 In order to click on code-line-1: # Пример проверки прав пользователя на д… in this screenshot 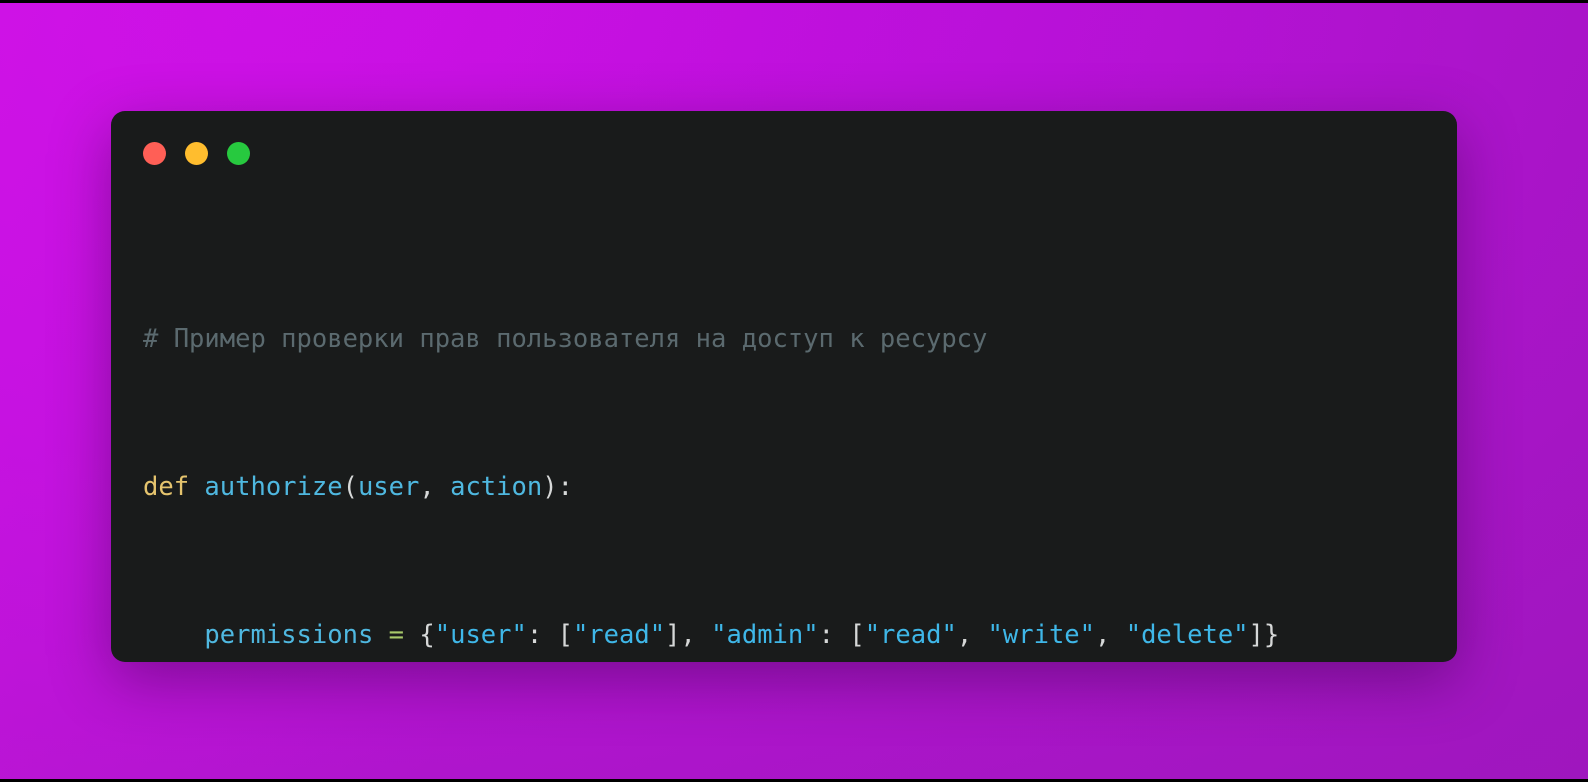, I will do `click(791, 339)`.